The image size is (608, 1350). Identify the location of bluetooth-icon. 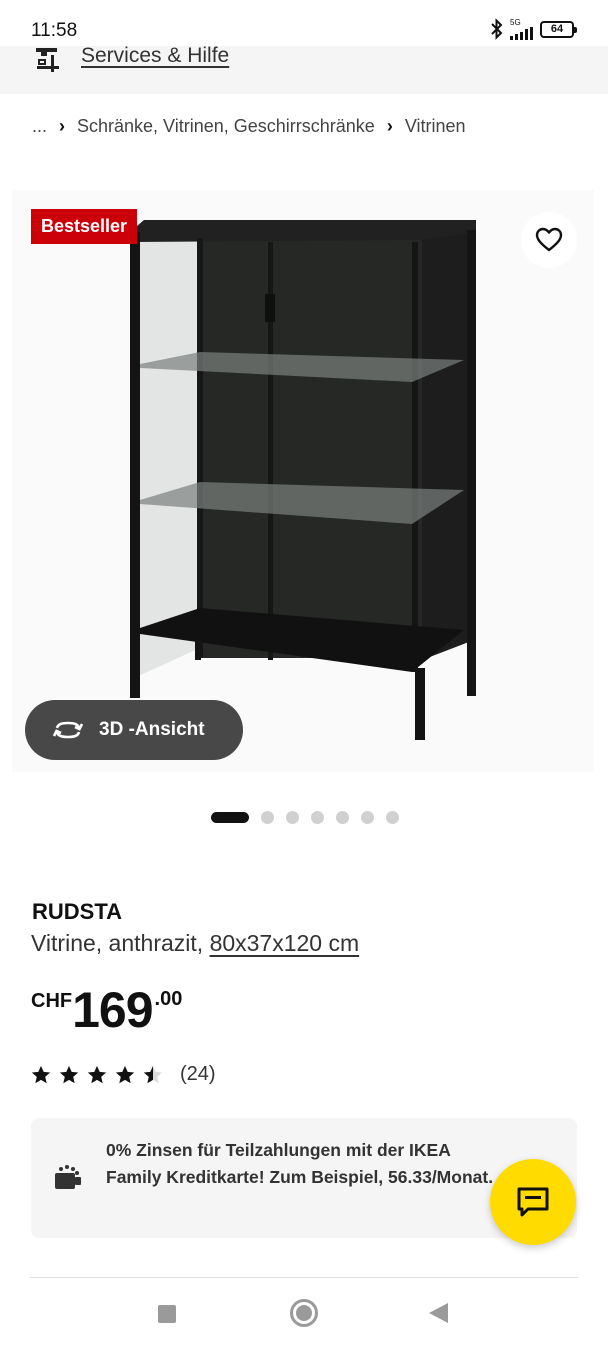
(497, 29).